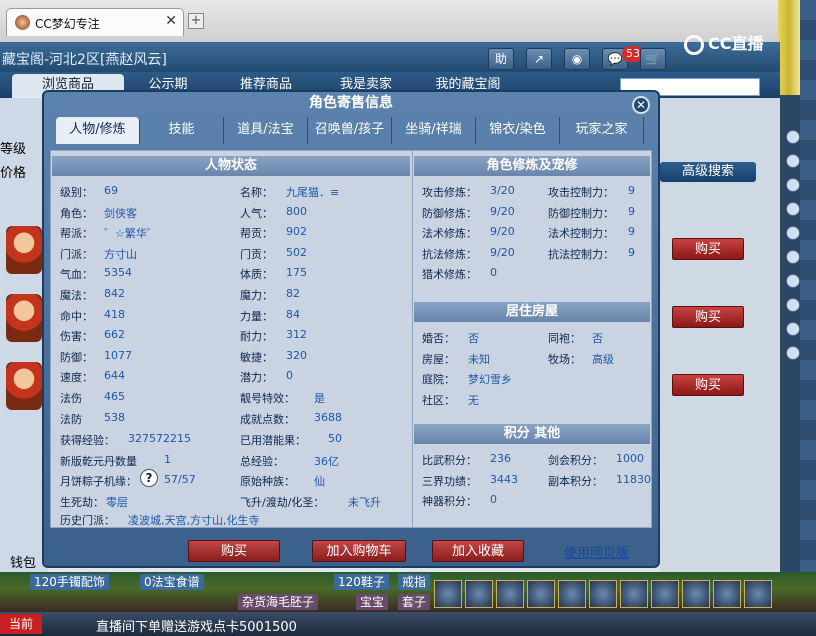 This screenshot has height=636, width=816. Describe the element at coordinates (149, 478) in the screenshot. I see `help-question-icon: ?` at that location.